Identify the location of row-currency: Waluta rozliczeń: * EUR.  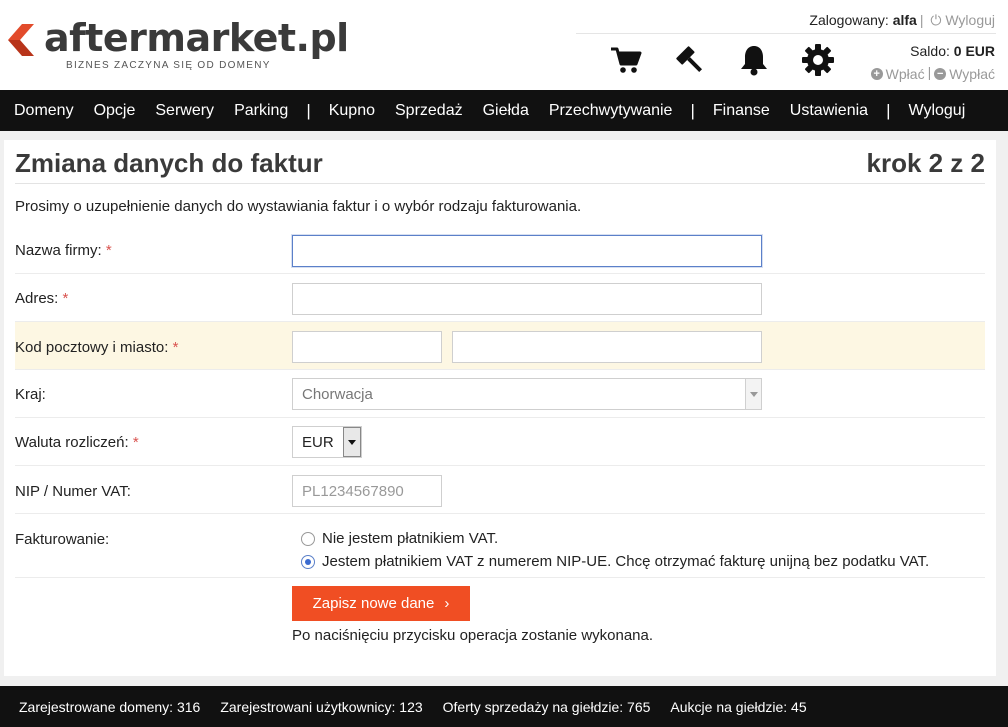
(500, 442).